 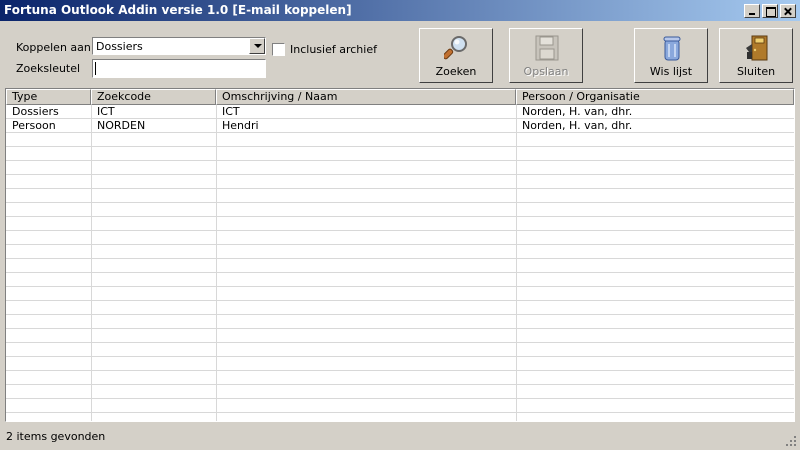 I want to click on column-header-type: Type, so click(x=48, y=97).